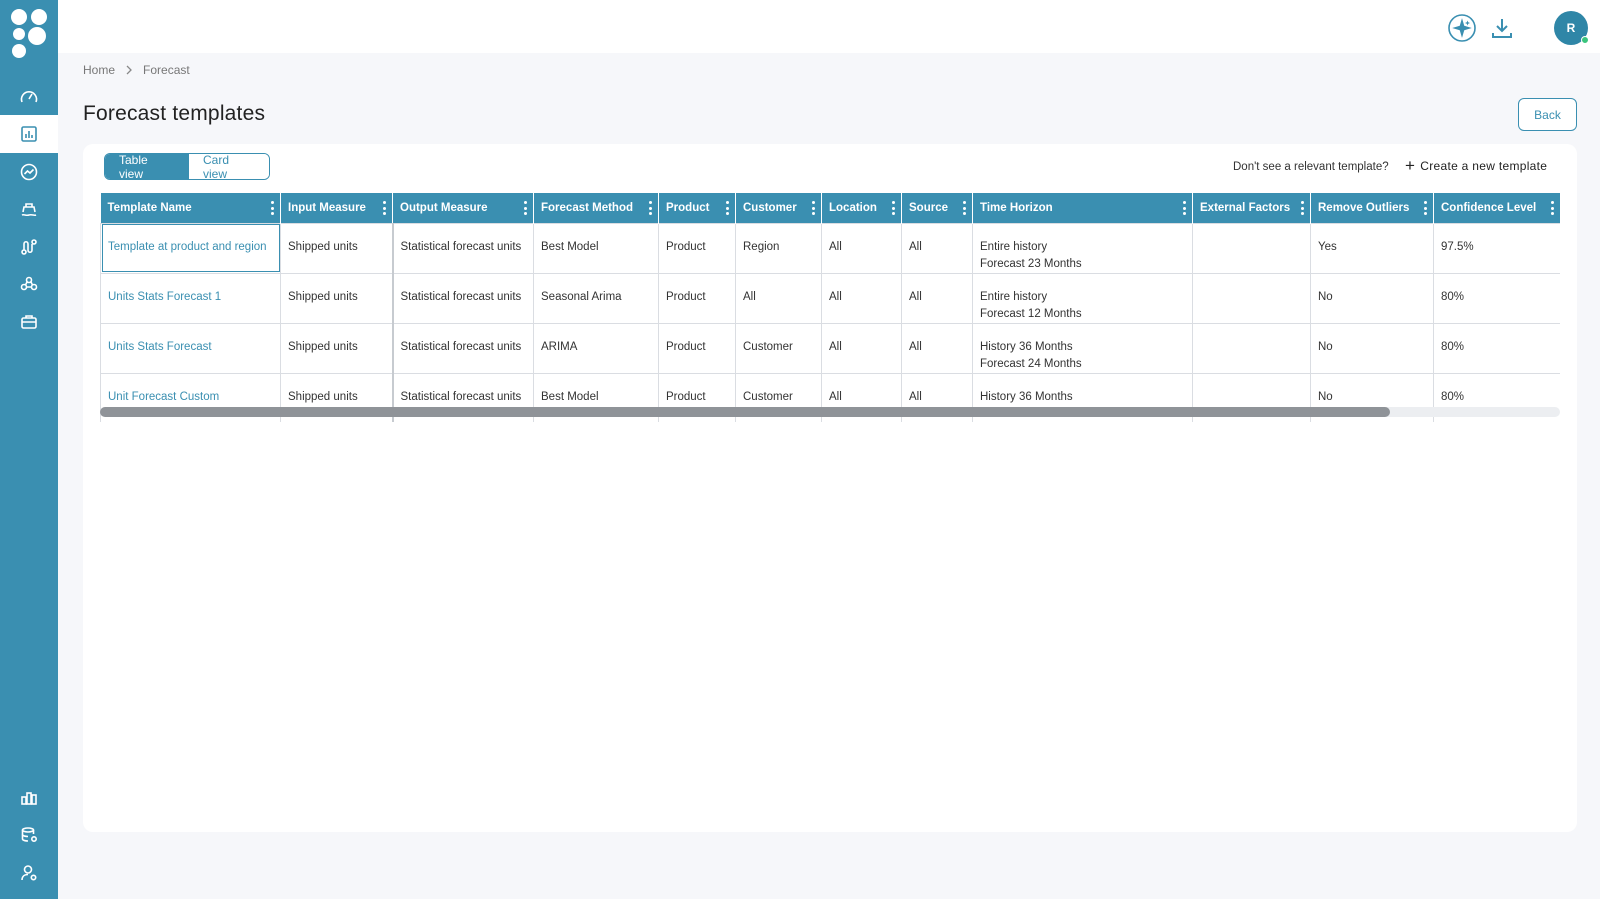 The width and height of the screenshot is (1600, 899). I want to click on cell-remove-outliers: Yes, so click(1372, 248).